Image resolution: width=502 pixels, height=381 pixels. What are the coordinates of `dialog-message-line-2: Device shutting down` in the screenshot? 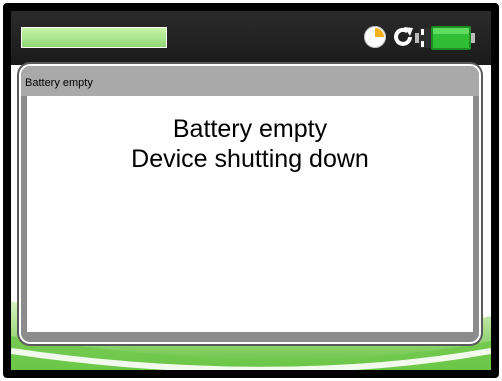 It's located at (250, 159).